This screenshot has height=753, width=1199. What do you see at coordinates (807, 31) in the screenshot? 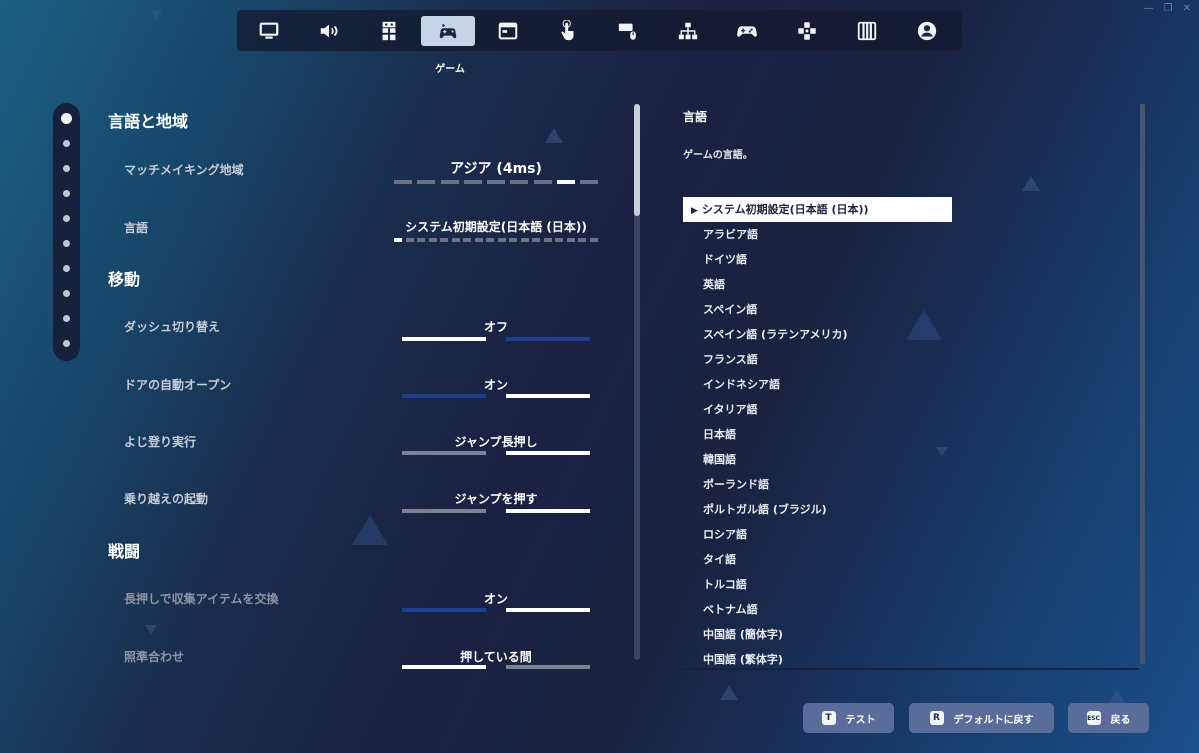
I see `tab-touch-controls` at bounding box center [807, 31].